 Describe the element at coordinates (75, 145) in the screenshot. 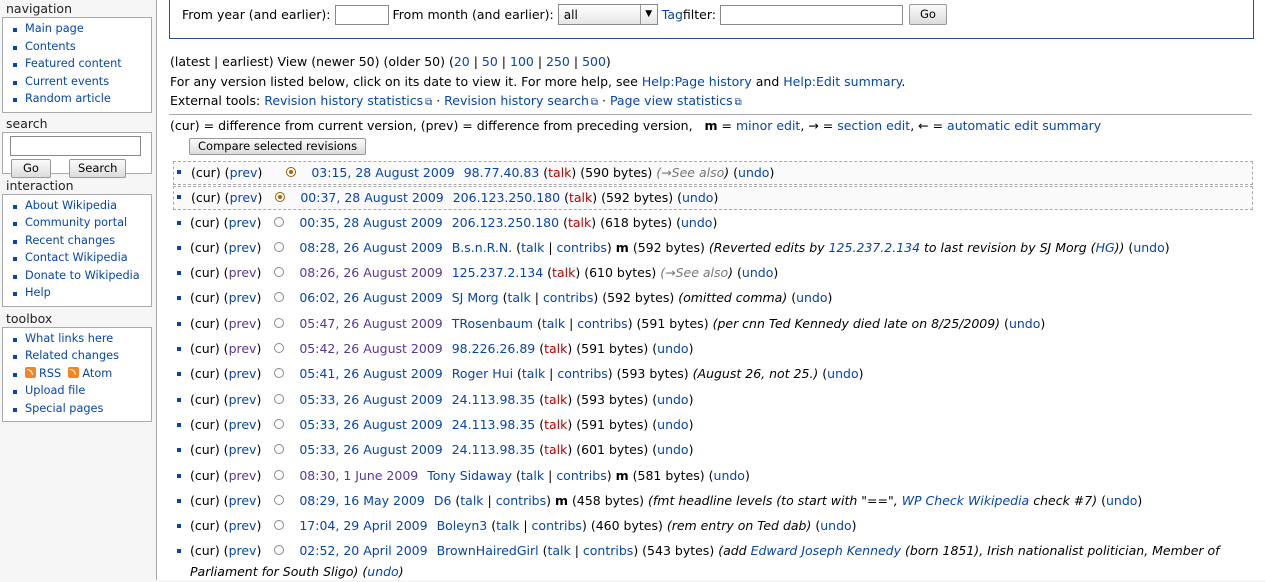

I see `search-input` at that location.